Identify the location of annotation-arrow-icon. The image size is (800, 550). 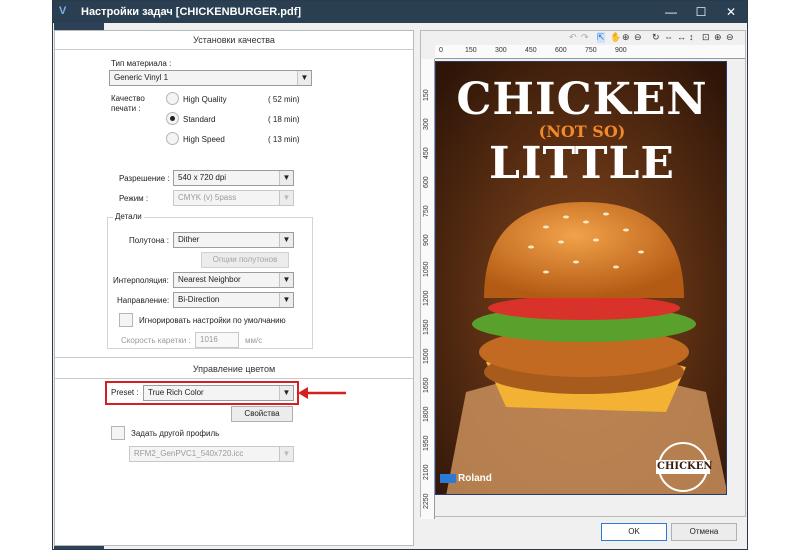
(322, 393).